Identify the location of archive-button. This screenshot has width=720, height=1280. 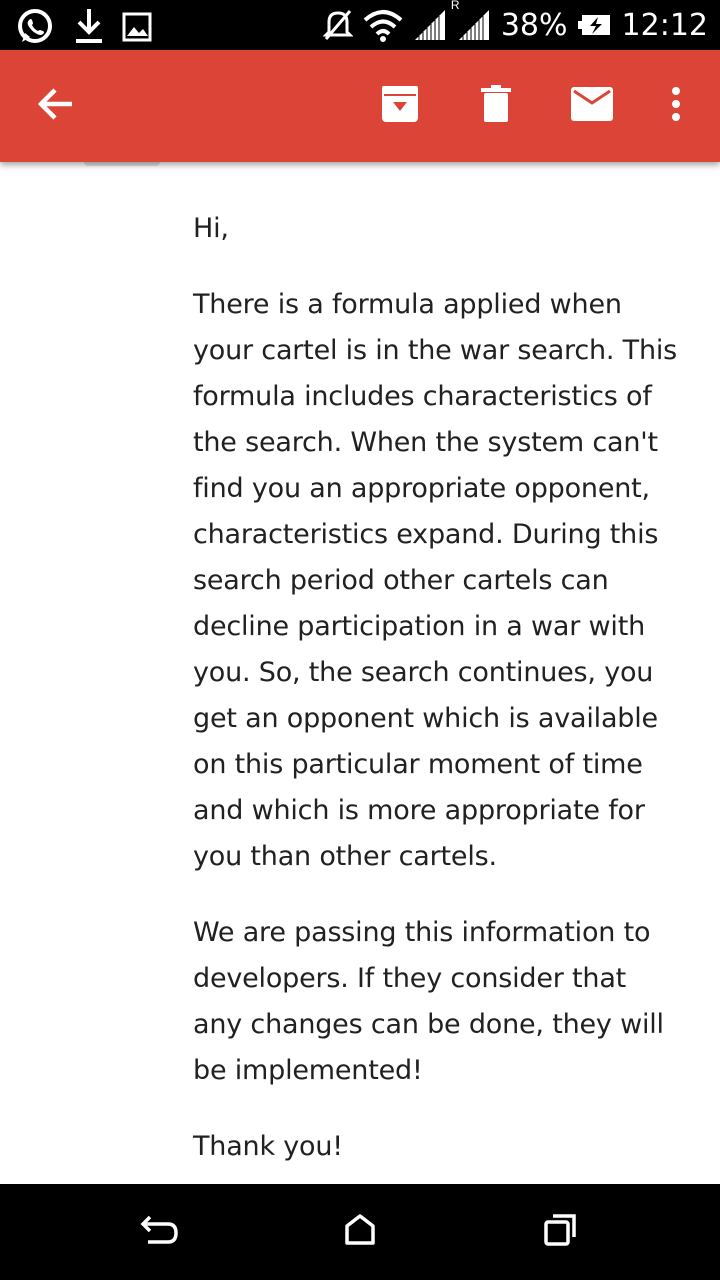
(400, 106).